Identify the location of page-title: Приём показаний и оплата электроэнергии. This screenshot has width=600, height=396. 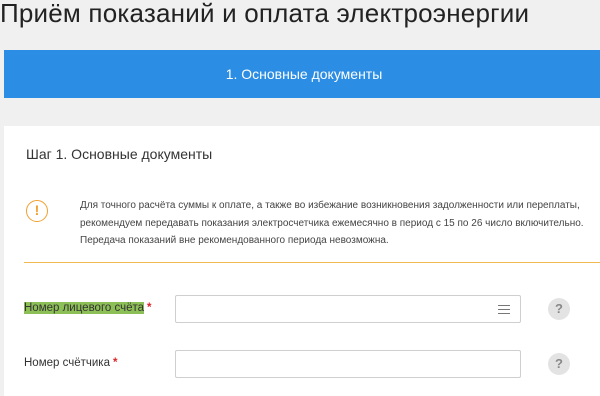
(265, 14).